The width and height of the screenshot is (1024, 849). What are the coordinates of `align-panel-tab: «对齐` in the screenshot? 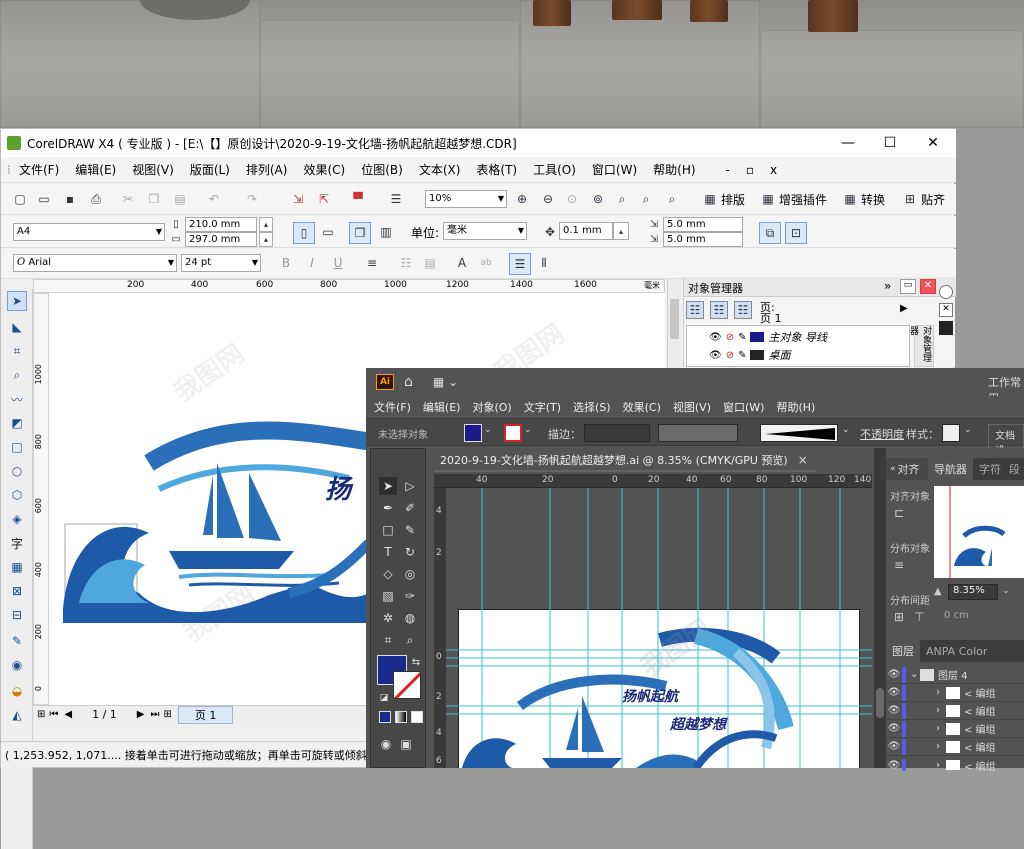 It's located at (908, 469).